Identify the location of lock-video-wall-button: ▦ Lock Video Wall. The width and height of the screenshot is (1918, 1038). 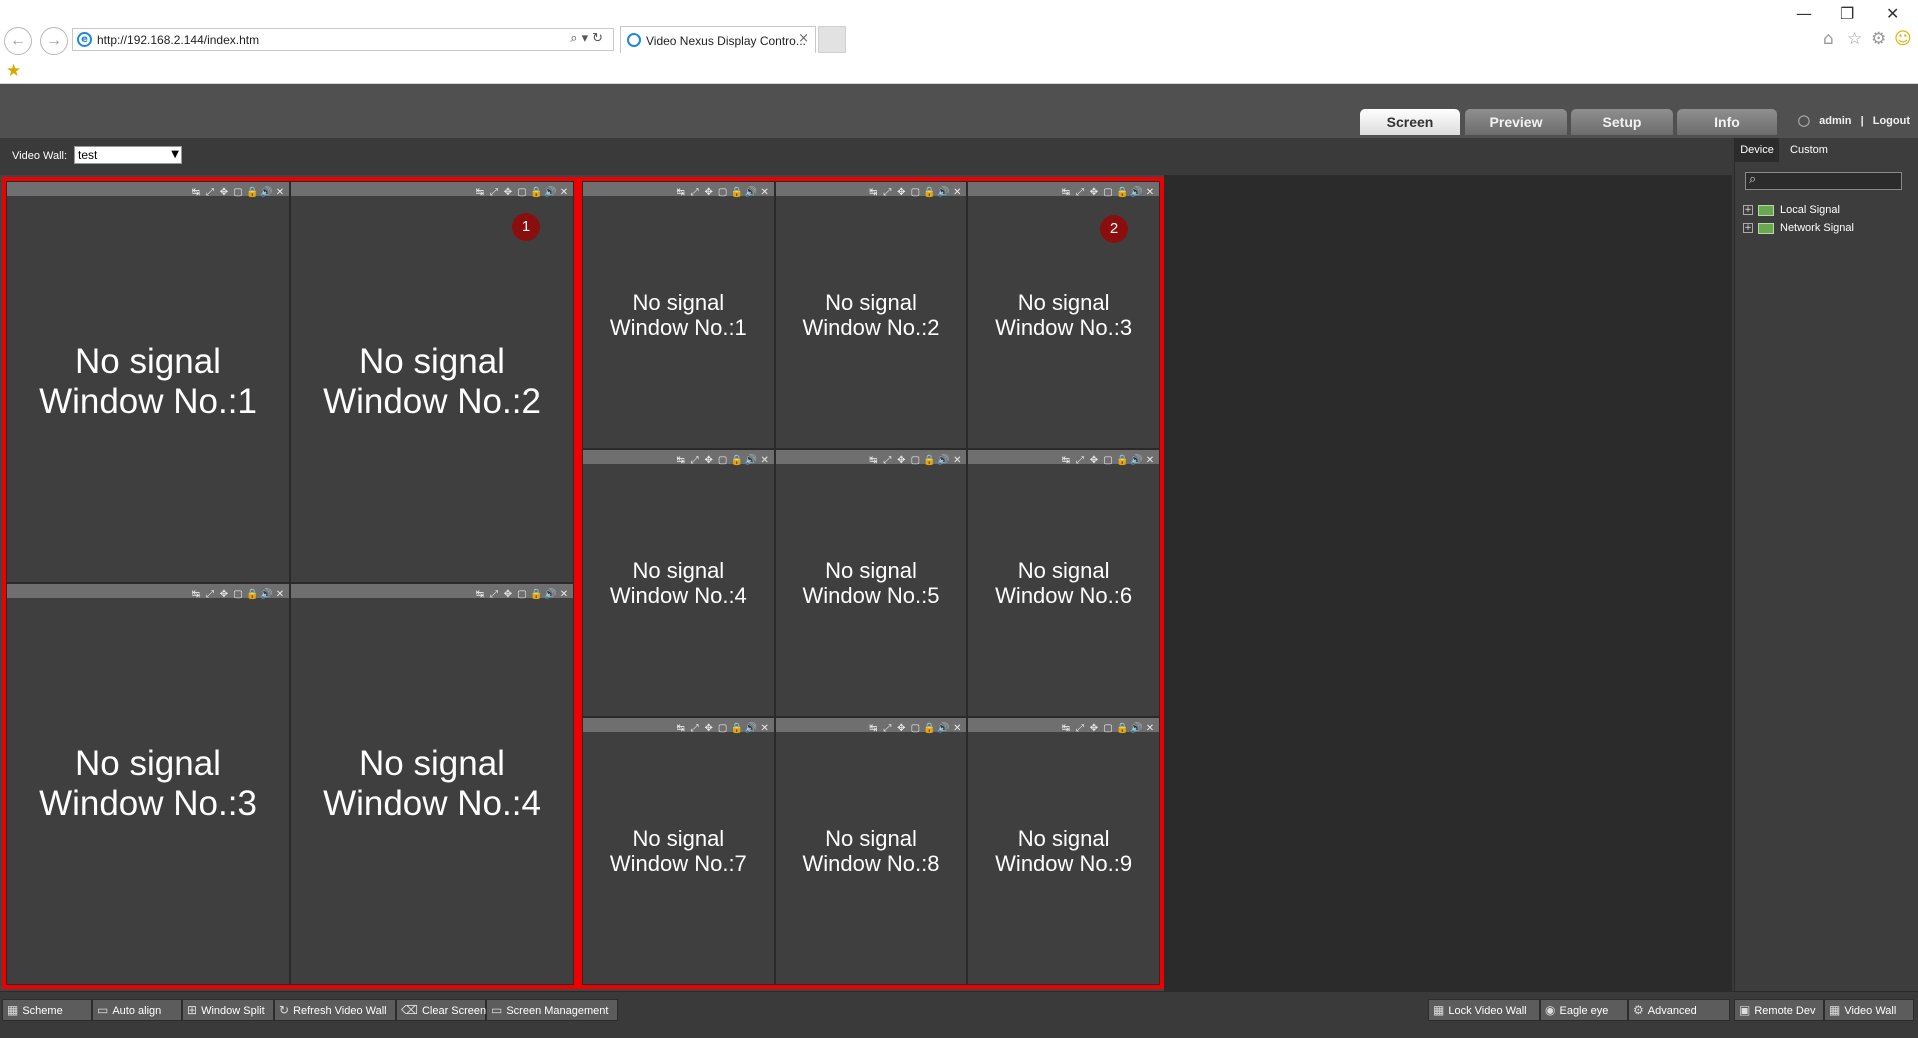
(1484, 1010).